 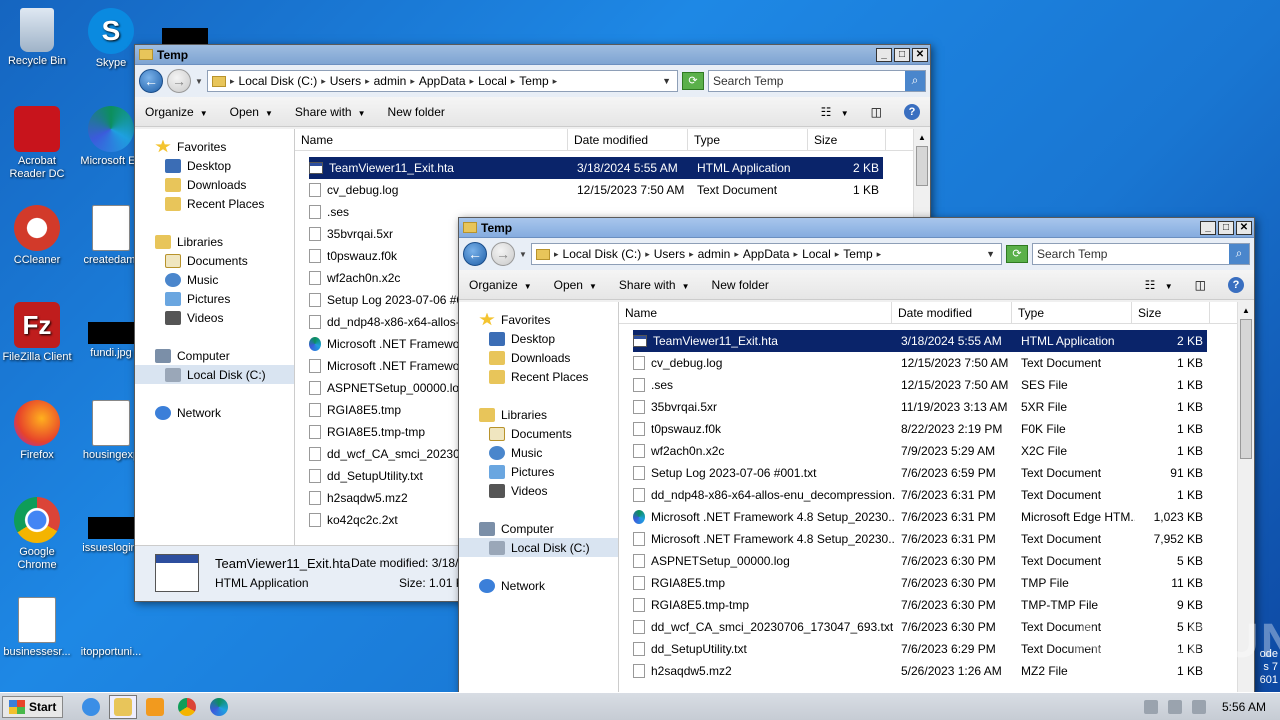 What do you see at coordinates (37, 333) in the screenshot?
I see `desktop-icon-filezilla: Fz FileZilla Client` at bounding box center [37, 333].